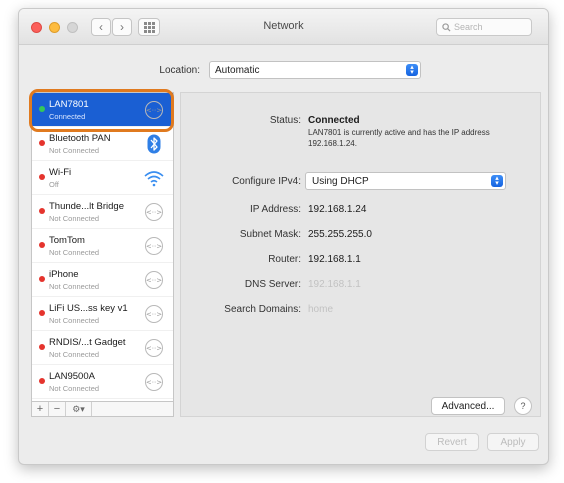 This screenshot has height=483, width=564. What do you see at coordinates (102, 178) in the screenshot?
I see `service-item: Wi-Fi Off` at bounding box center [102, 178].